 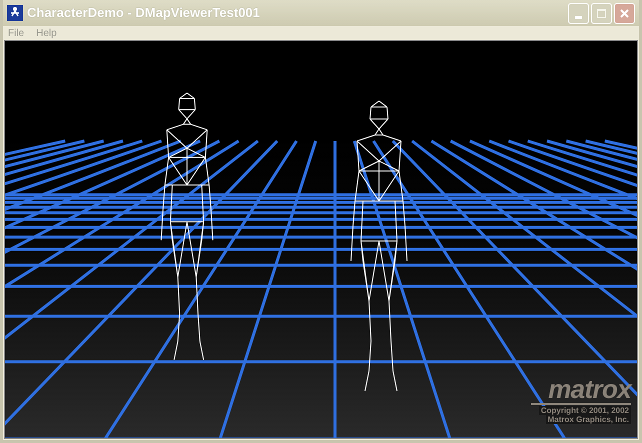 I want to click on copyright-text: Matrox Graphics, Inc., so click(x=588, y=419).